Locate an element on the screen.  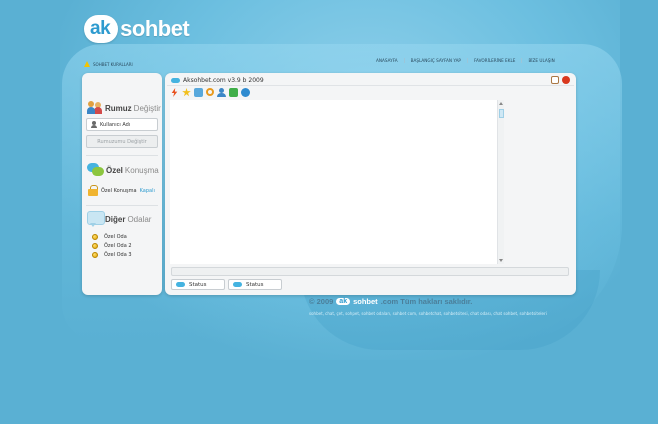
chat-toolbar is located at coordinates (210, 92).